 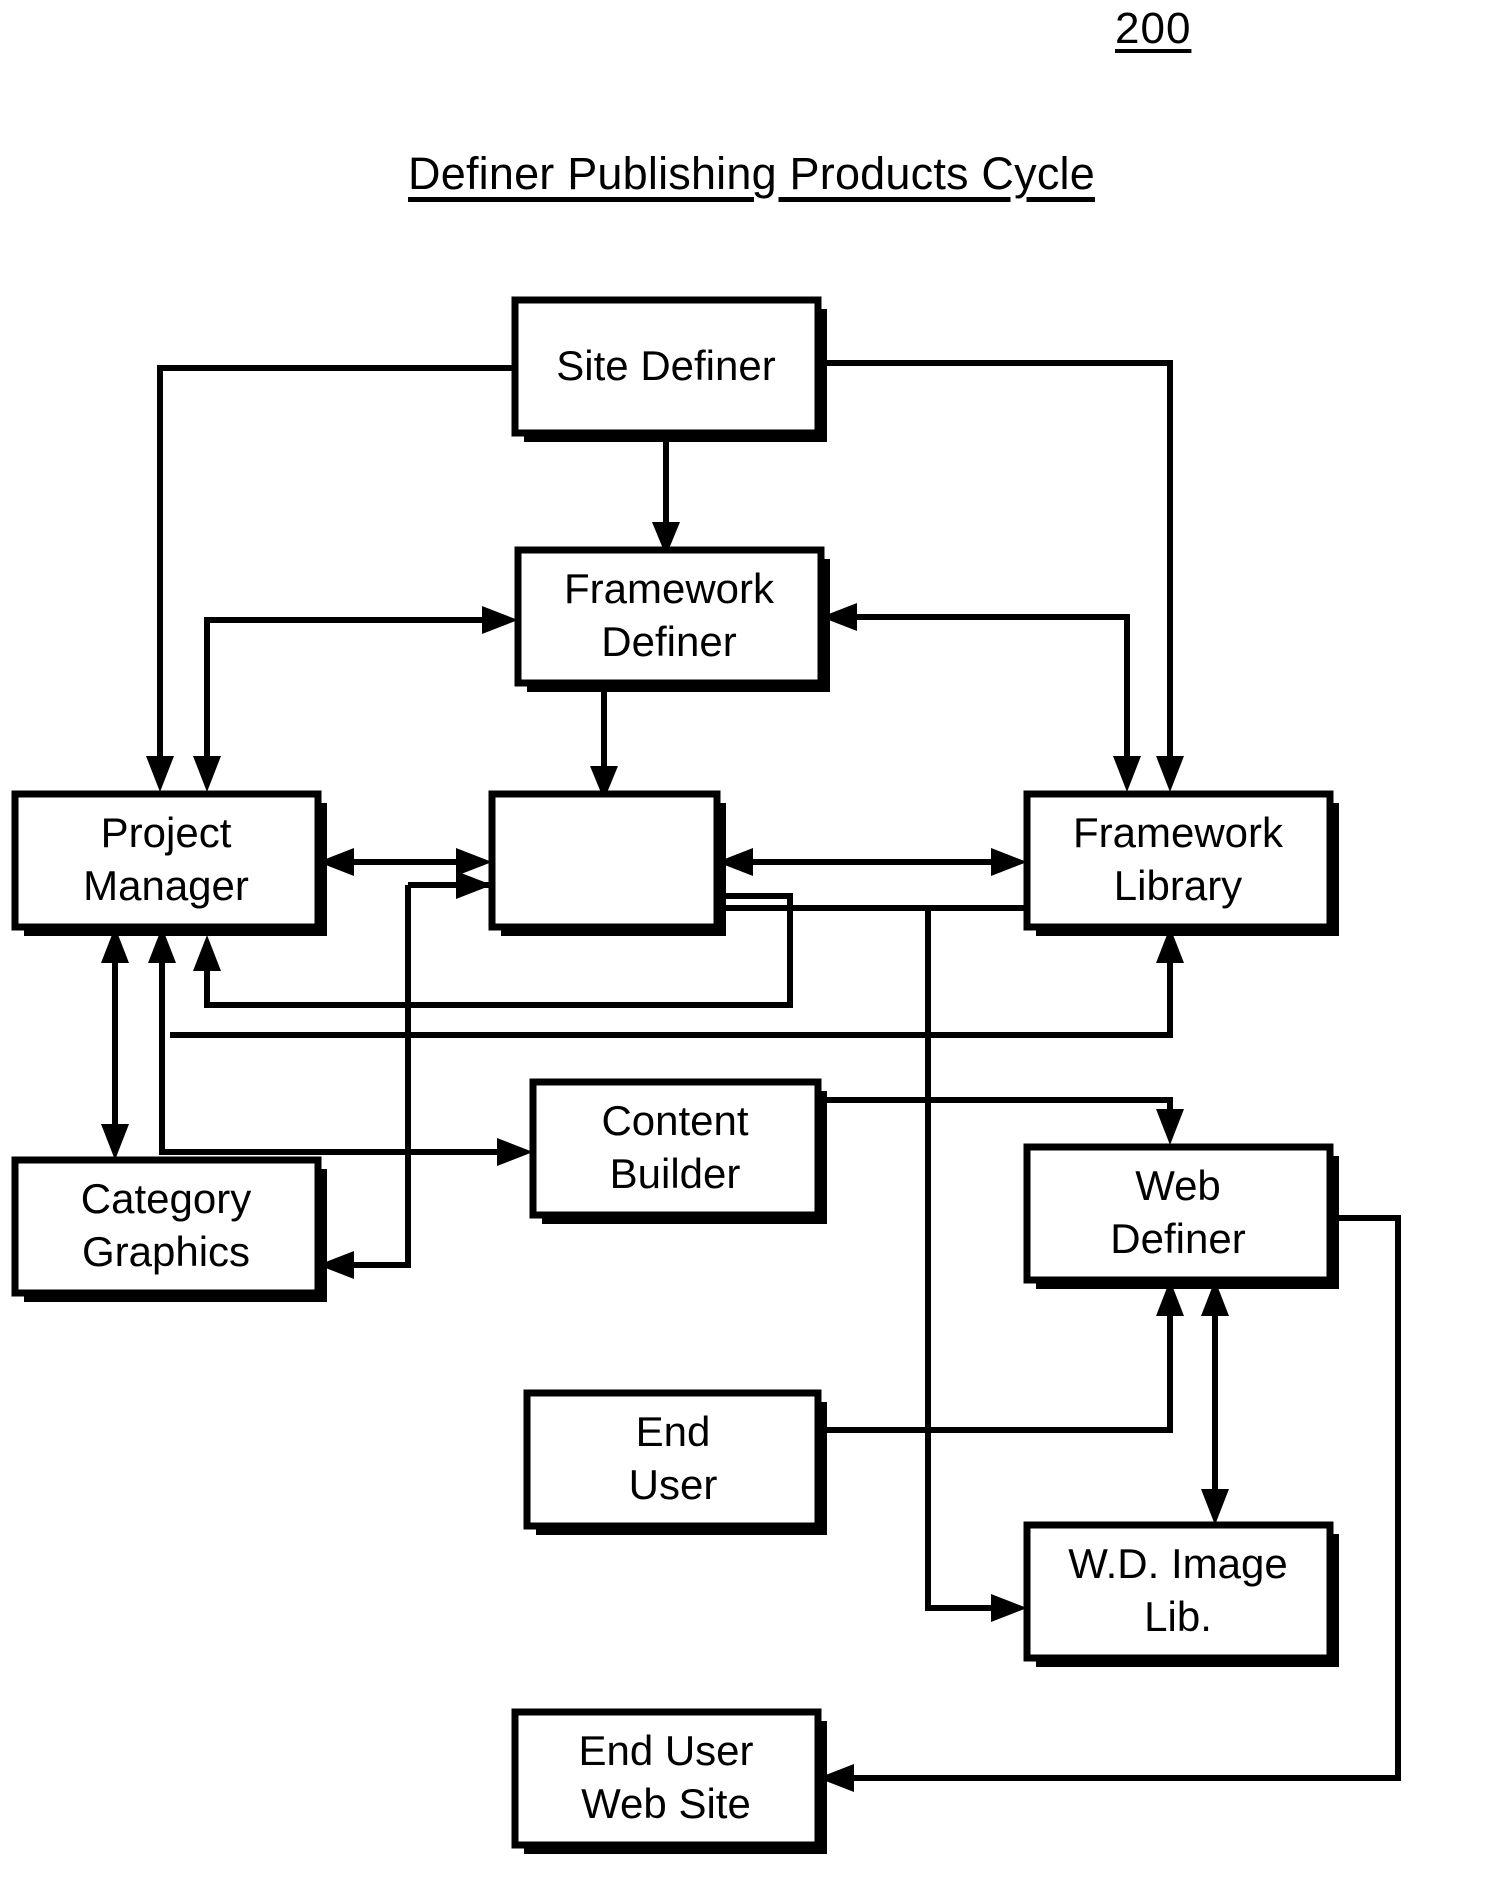 What do you see at coordinates (330, 578) in the screenshot?
I see `edge-site-definer-to-project-manager` at bounding box center [330, 578].